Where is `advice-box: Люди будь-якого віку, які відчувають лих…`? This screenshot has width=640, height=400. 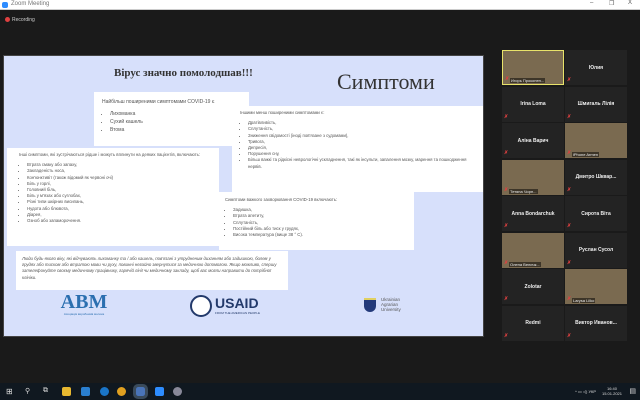
advice-box: Люди будь-якого віку, які відчувають лих… is located at coordinates (152, 270).